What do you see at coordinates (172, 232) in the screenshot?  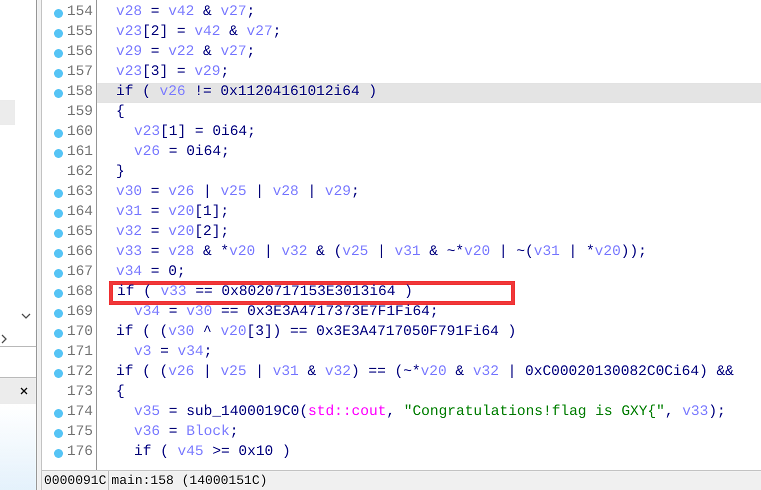 I see `code-line: v32 = v20[2];` at bounding box center [172, 232].